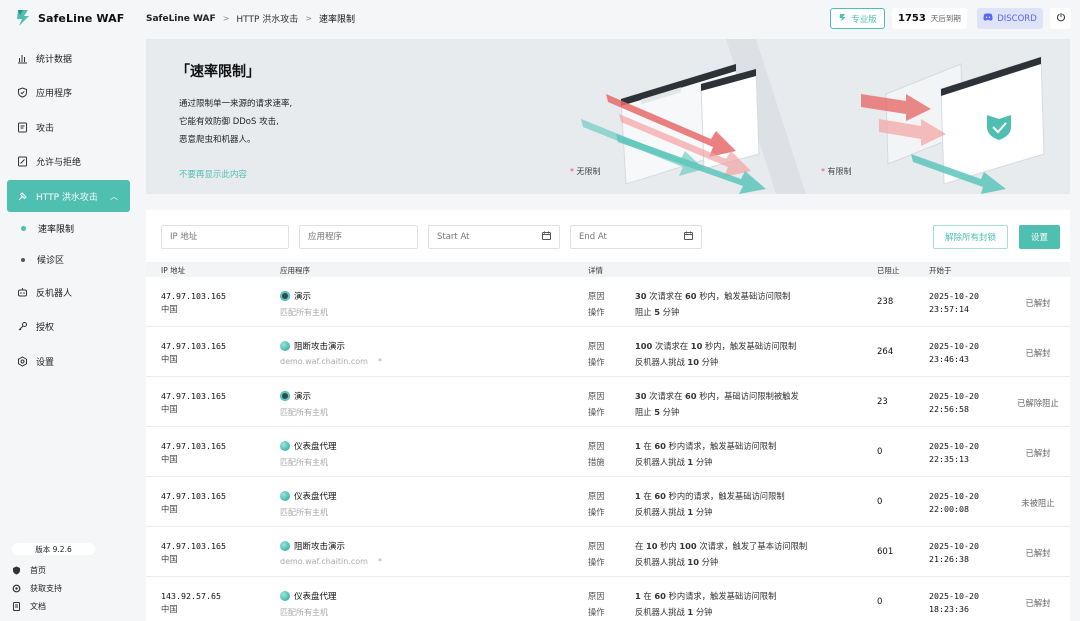 Image resolution: width=1080 pixels, height=621 pixels. What do you see at coordinates (839, 171) in the screenshot?
I see `label-limit-text: 有限制` at bounding box center [839, 171].